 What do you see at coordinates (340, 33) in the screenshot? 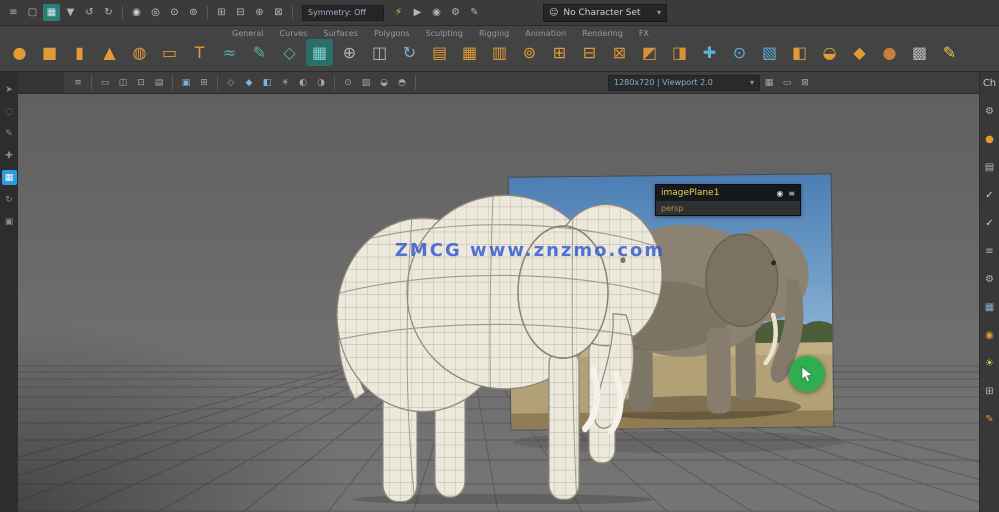
I see `shelf-tab-surfaces: Surfaces` at bounding box center [340, 33].